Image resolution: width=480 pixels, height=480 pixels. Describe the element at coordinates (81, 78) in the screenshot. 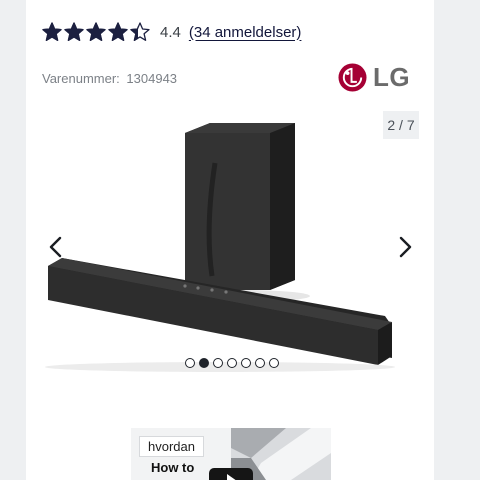

I see `sku-label: Varenummer:` at that location.